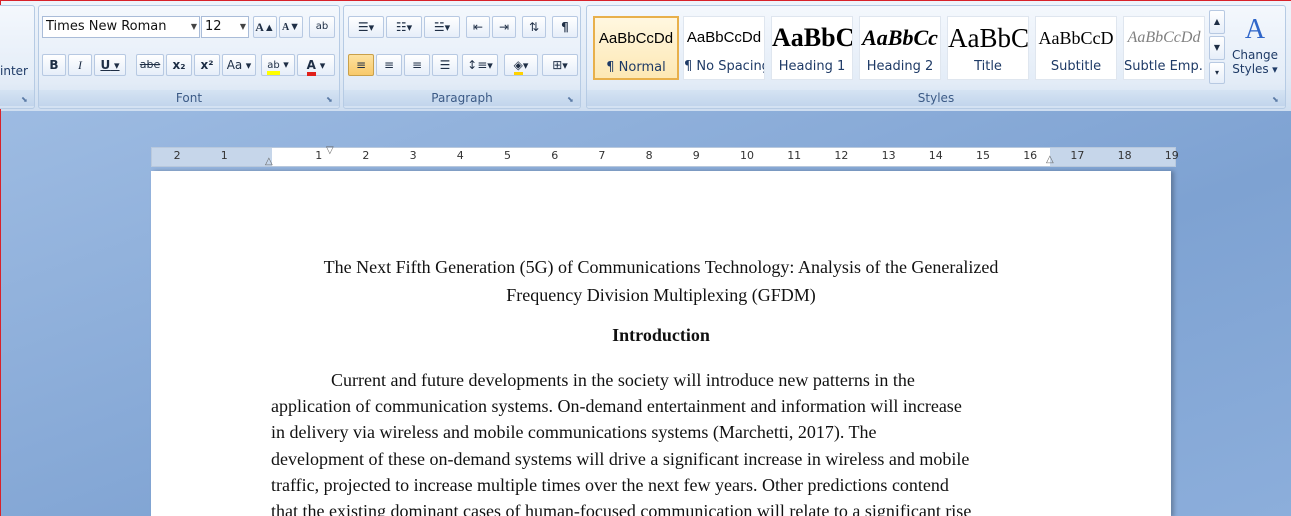 Image resolution: width=1291 pixels, height=516 pixels. What do you see at coordinates (1217, 73) in the screenshot?
I see `styles-more-button: ▾` at bounding box center [1217, 73].